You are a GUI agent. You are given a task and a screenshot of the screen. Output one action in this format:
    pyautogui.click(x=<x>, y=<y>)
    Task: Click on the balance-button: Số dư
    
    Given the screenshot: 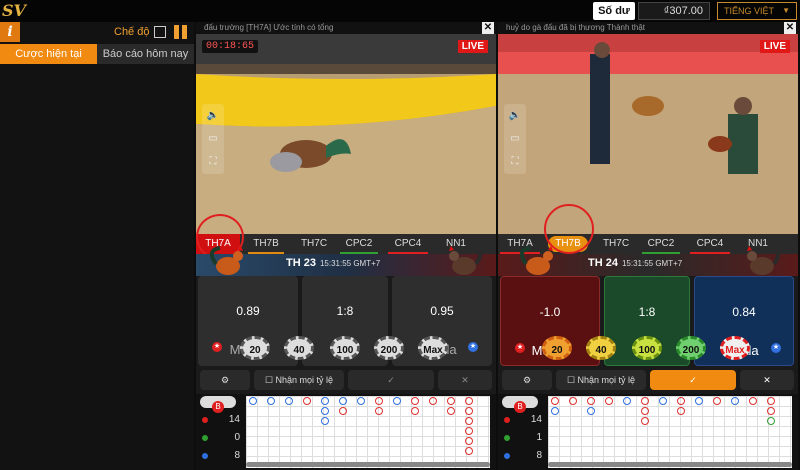 What is the action you would take?
    pyautogui.click(x=614, y=11)
    